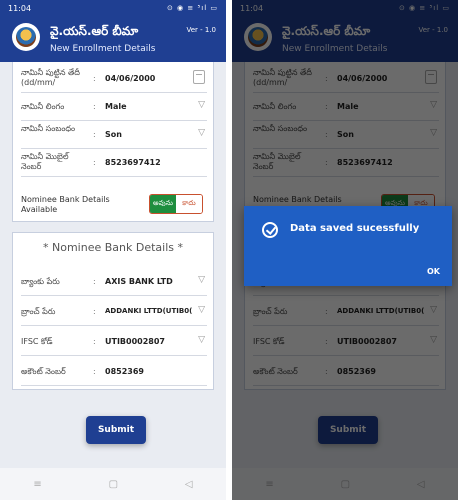 Image resolution: width=458 pixels, height=500 pixels. Describe the element at coordinates (133, 162) in the screenshot. I see `nominee-mobile-value: 8523697412` at that location.